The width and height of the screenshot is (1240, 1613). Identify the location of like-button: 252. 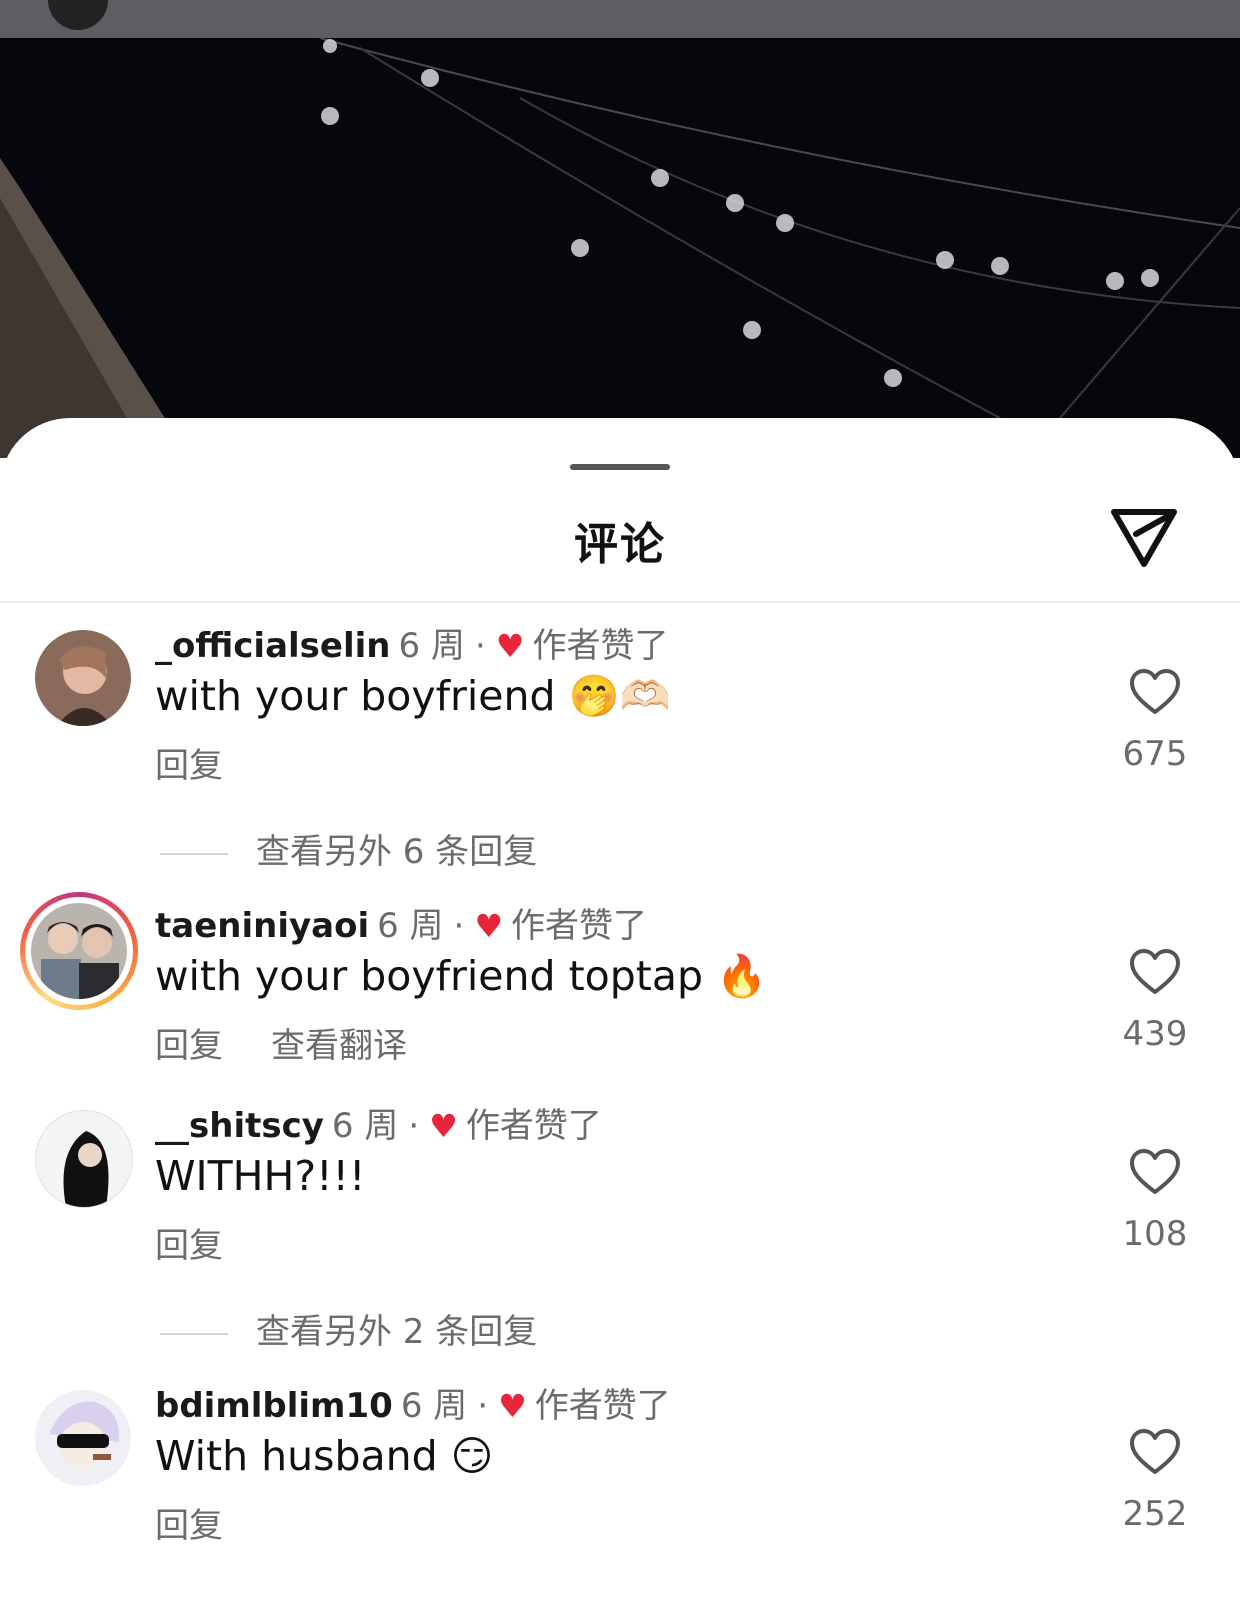
(1155, 1481).